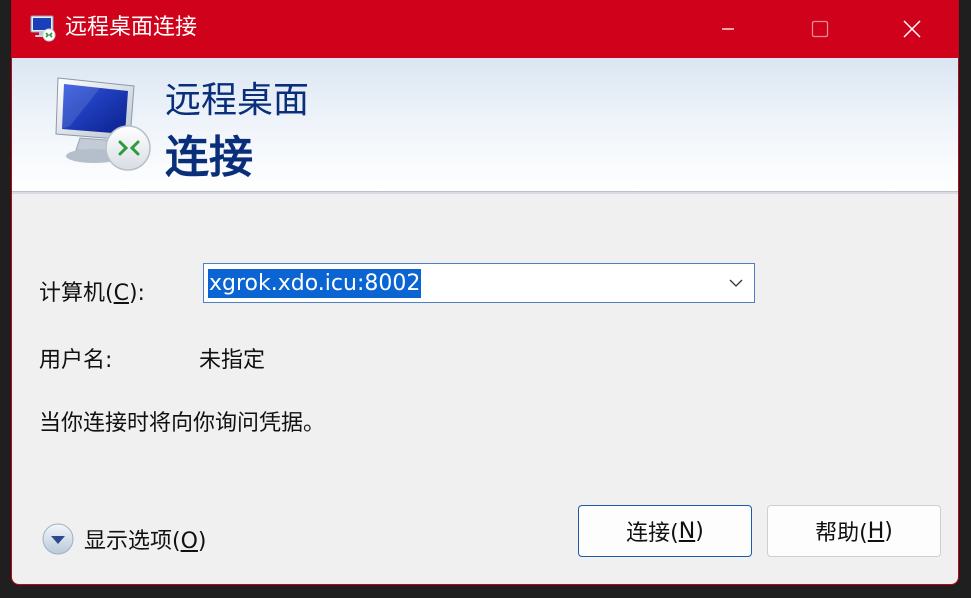 This screenshot has height=598, width=971. Describe the element at coordinates (315, 283) in the screenshot. I see `computer-input: xgrok.xdo.icu:8002` at that location.